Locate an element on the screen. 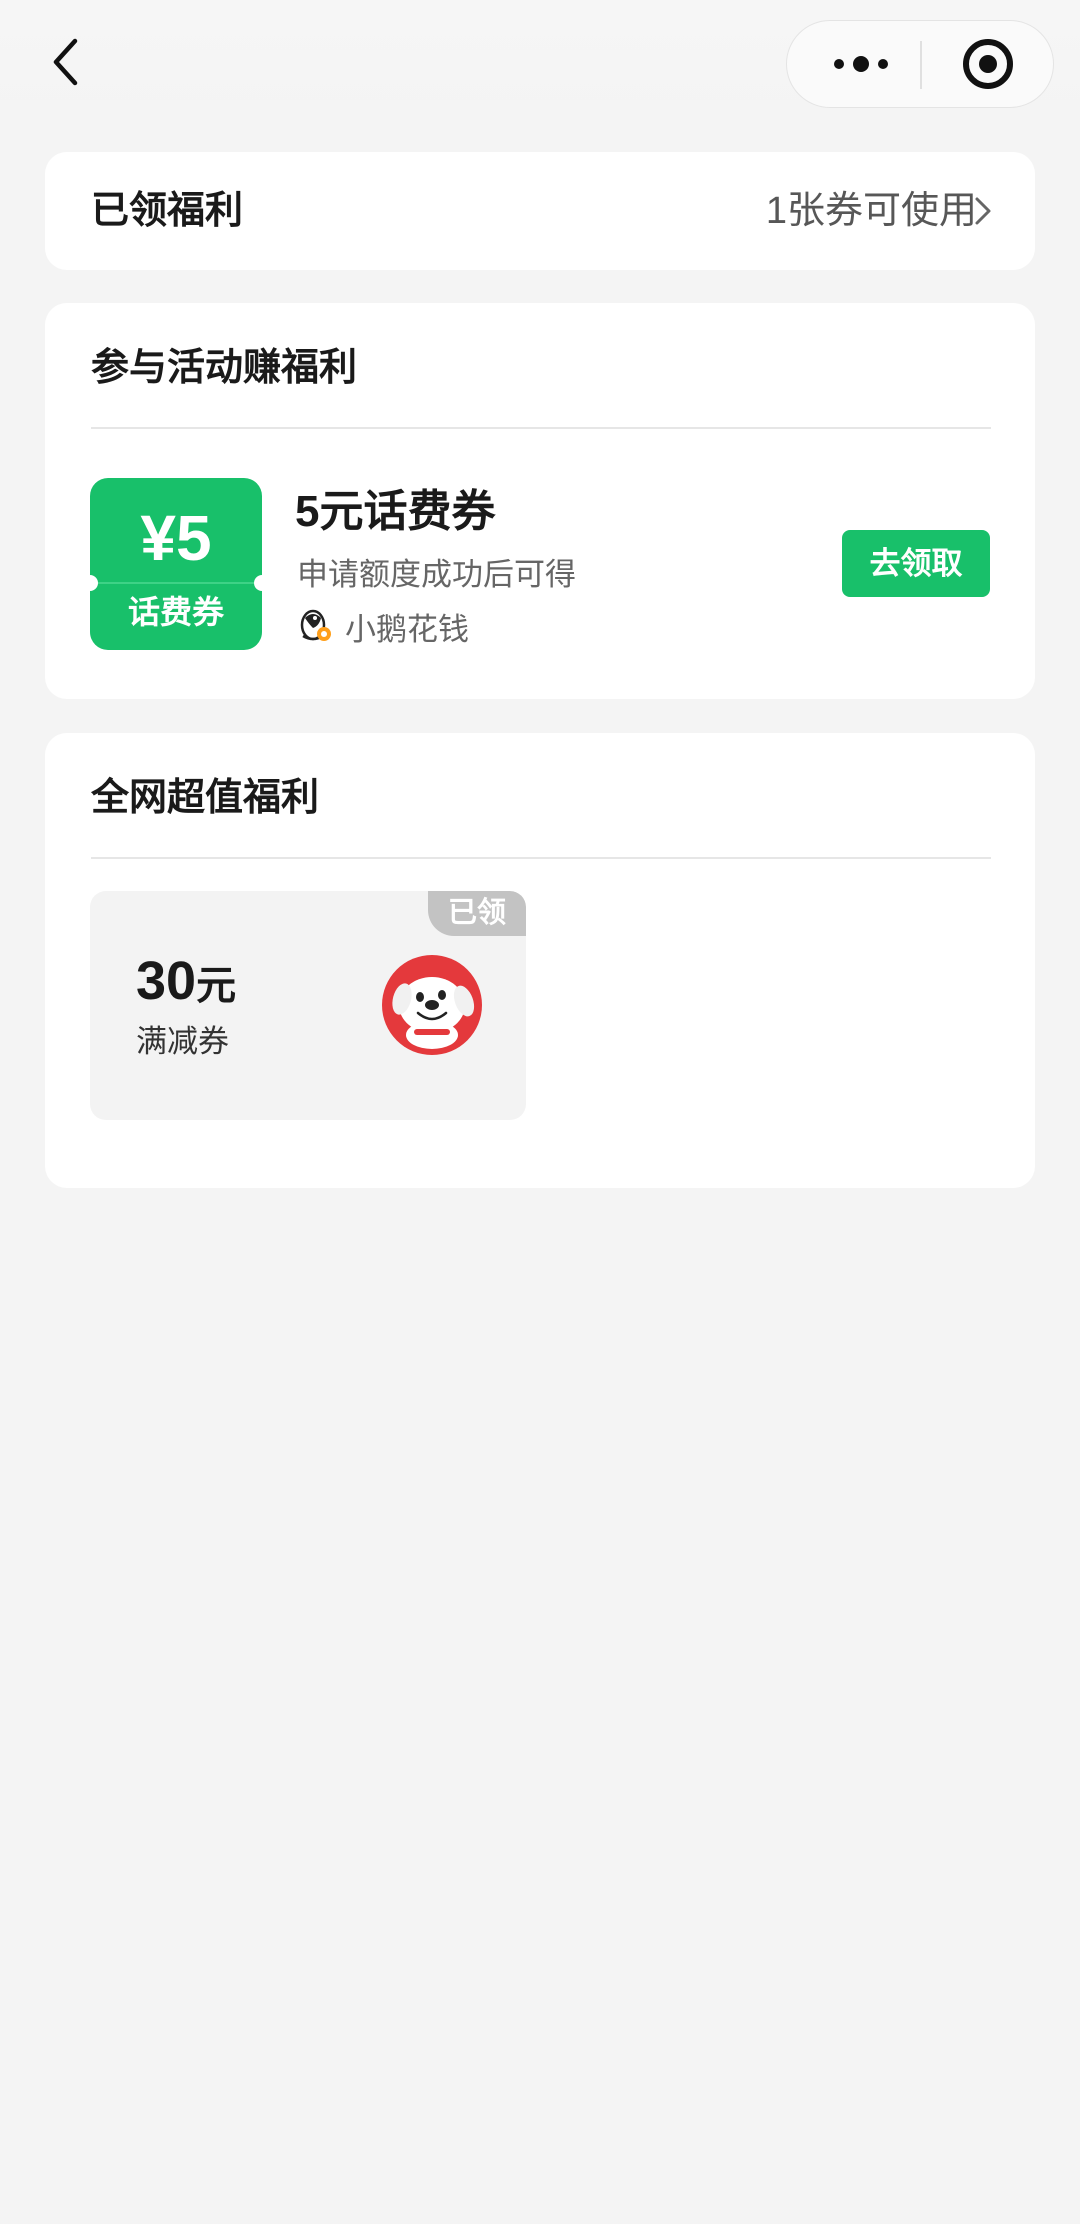  more-dots-icon is located at coordinates (861, 63).